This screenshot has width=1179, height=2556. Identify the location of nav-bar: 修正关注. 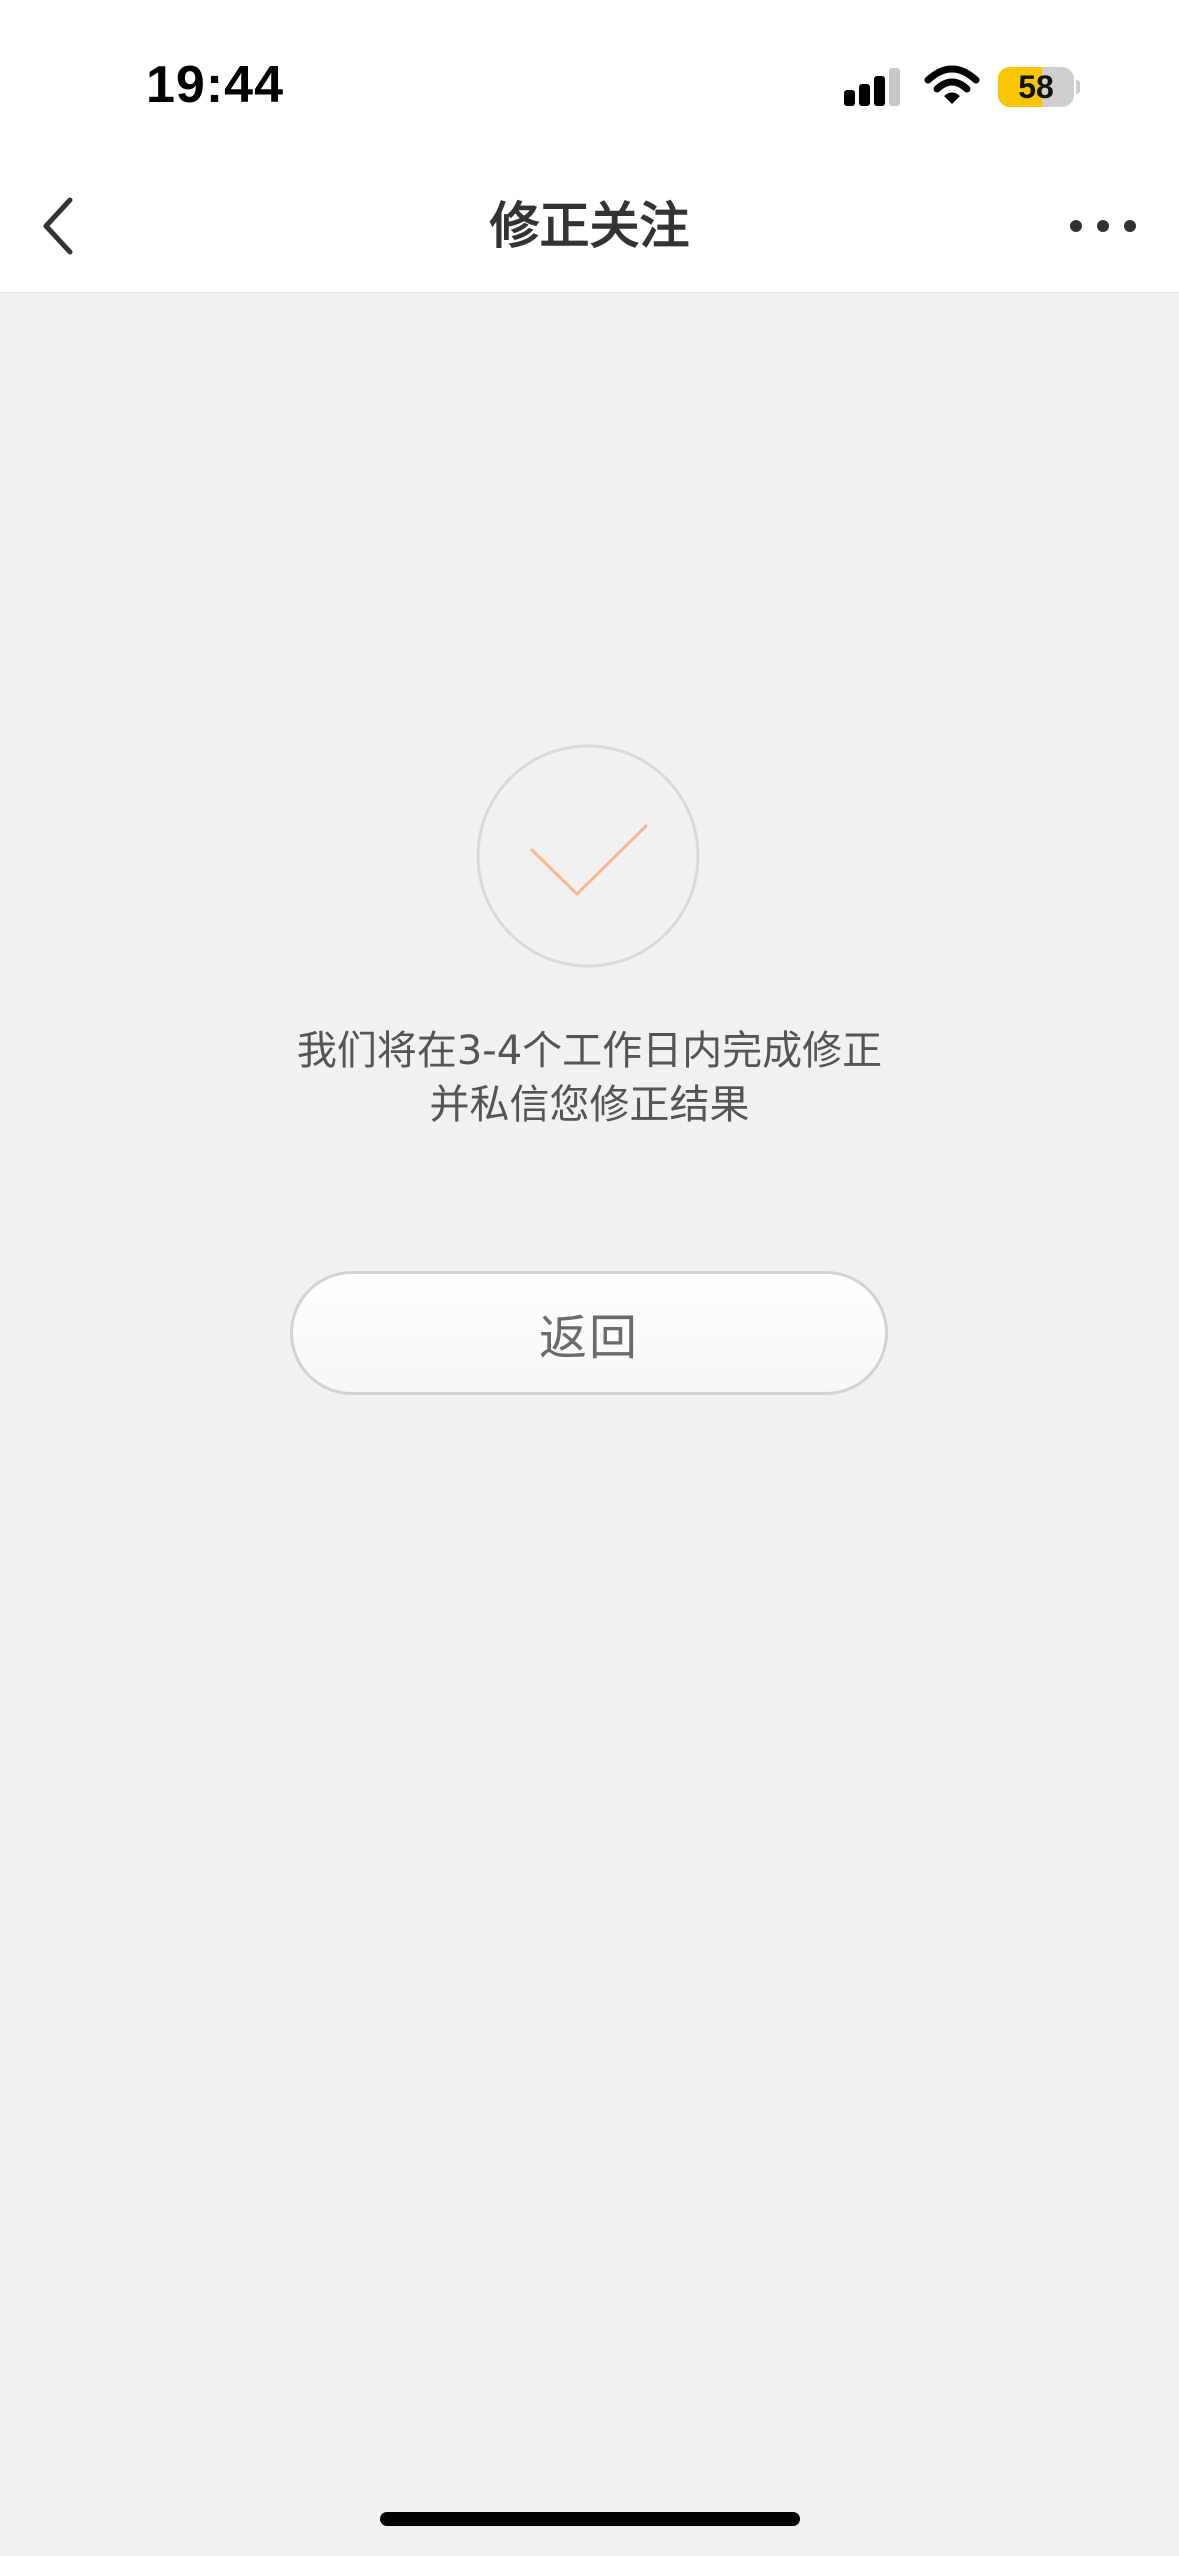
(589, 226).